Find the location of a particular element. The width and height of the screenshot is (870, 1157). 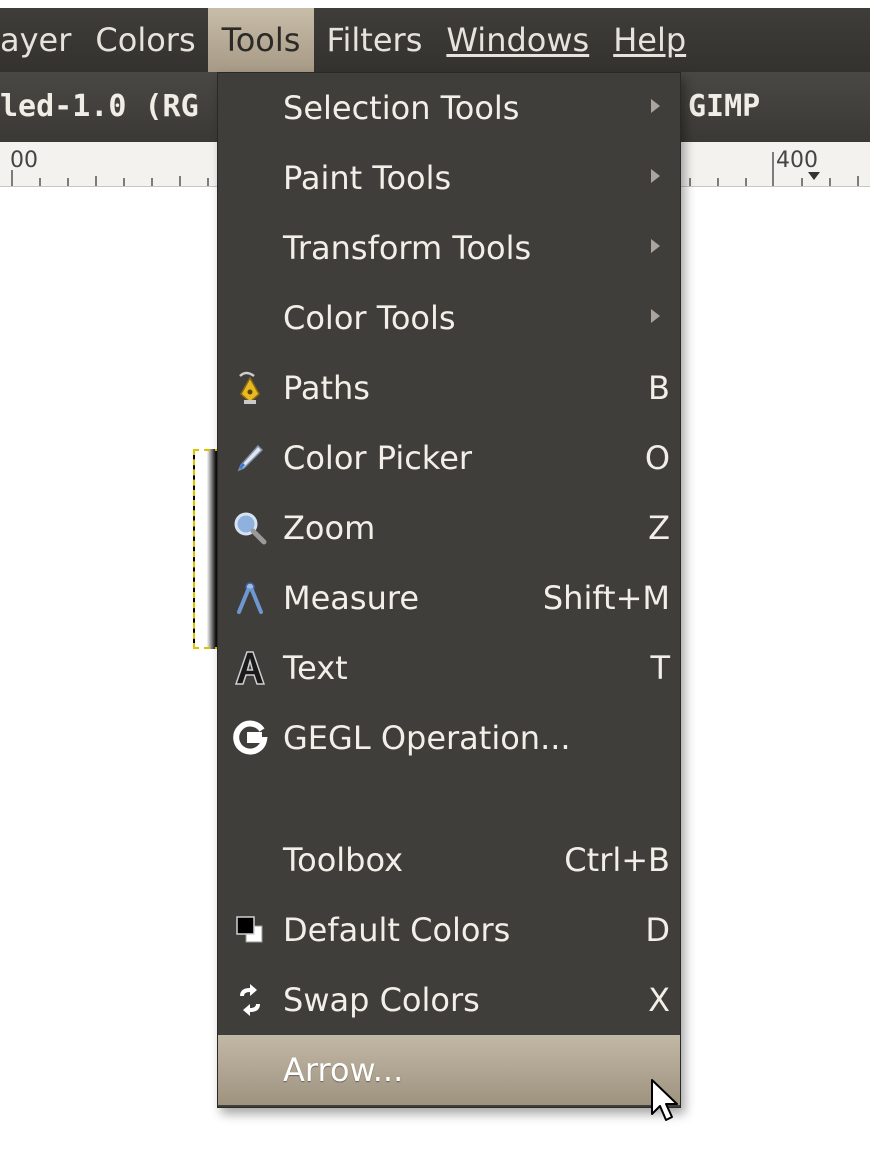

menu-item-paint-tools: Paint Tools is located at coordinates (449, 178).